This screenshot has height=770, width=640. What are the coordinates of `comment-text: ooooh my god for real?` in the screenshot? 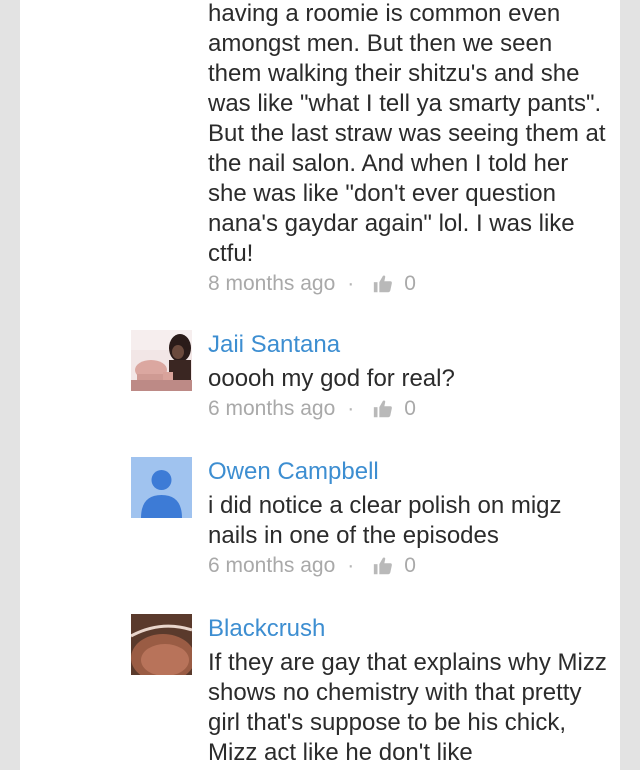 It's located at (331, 378).